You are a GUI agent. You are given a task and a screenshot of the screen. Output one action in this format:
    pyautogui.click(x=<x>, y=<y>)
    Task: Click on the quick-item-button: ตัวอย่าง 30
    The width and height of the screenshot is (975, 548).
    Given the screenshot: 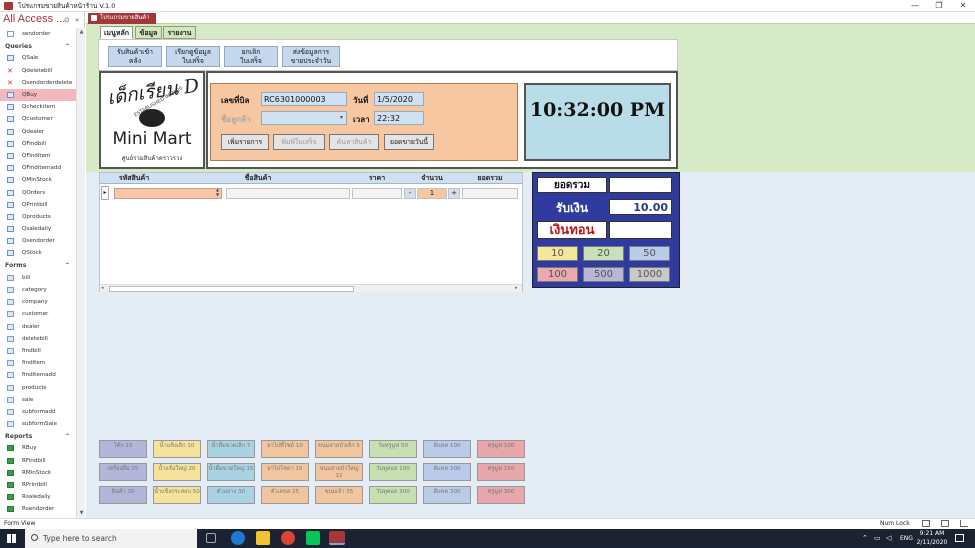 What is the action you would take?
    pyautogui.click(x=231, y=495)
    